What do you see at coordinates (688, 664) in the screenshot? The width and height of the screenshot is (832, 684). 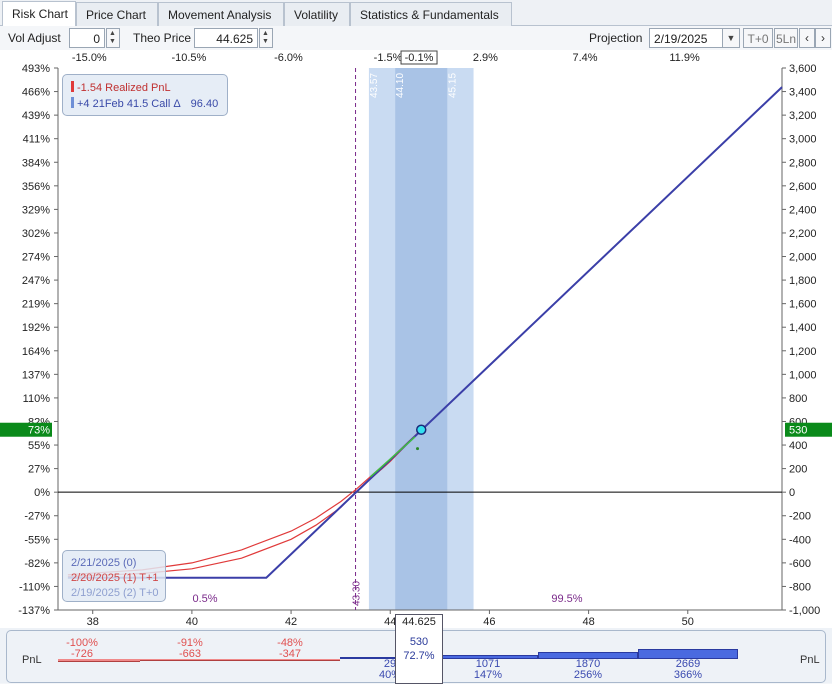 I see `pnl-cell-value: 2669` at bounding box center [688, 664].